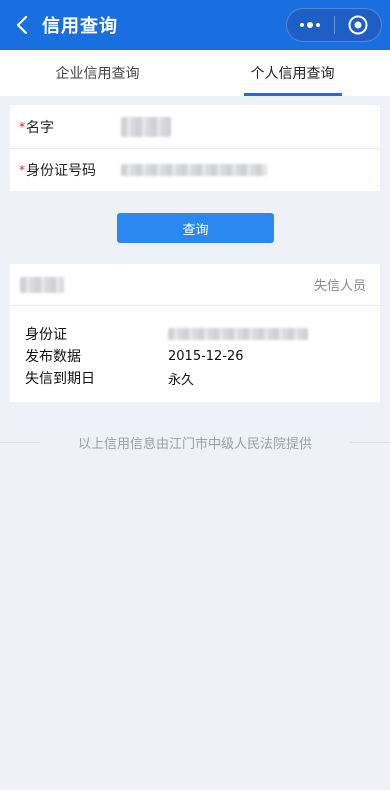 This screenshot has height=790, width=390. I want to click on name-field, so click(250, 126).